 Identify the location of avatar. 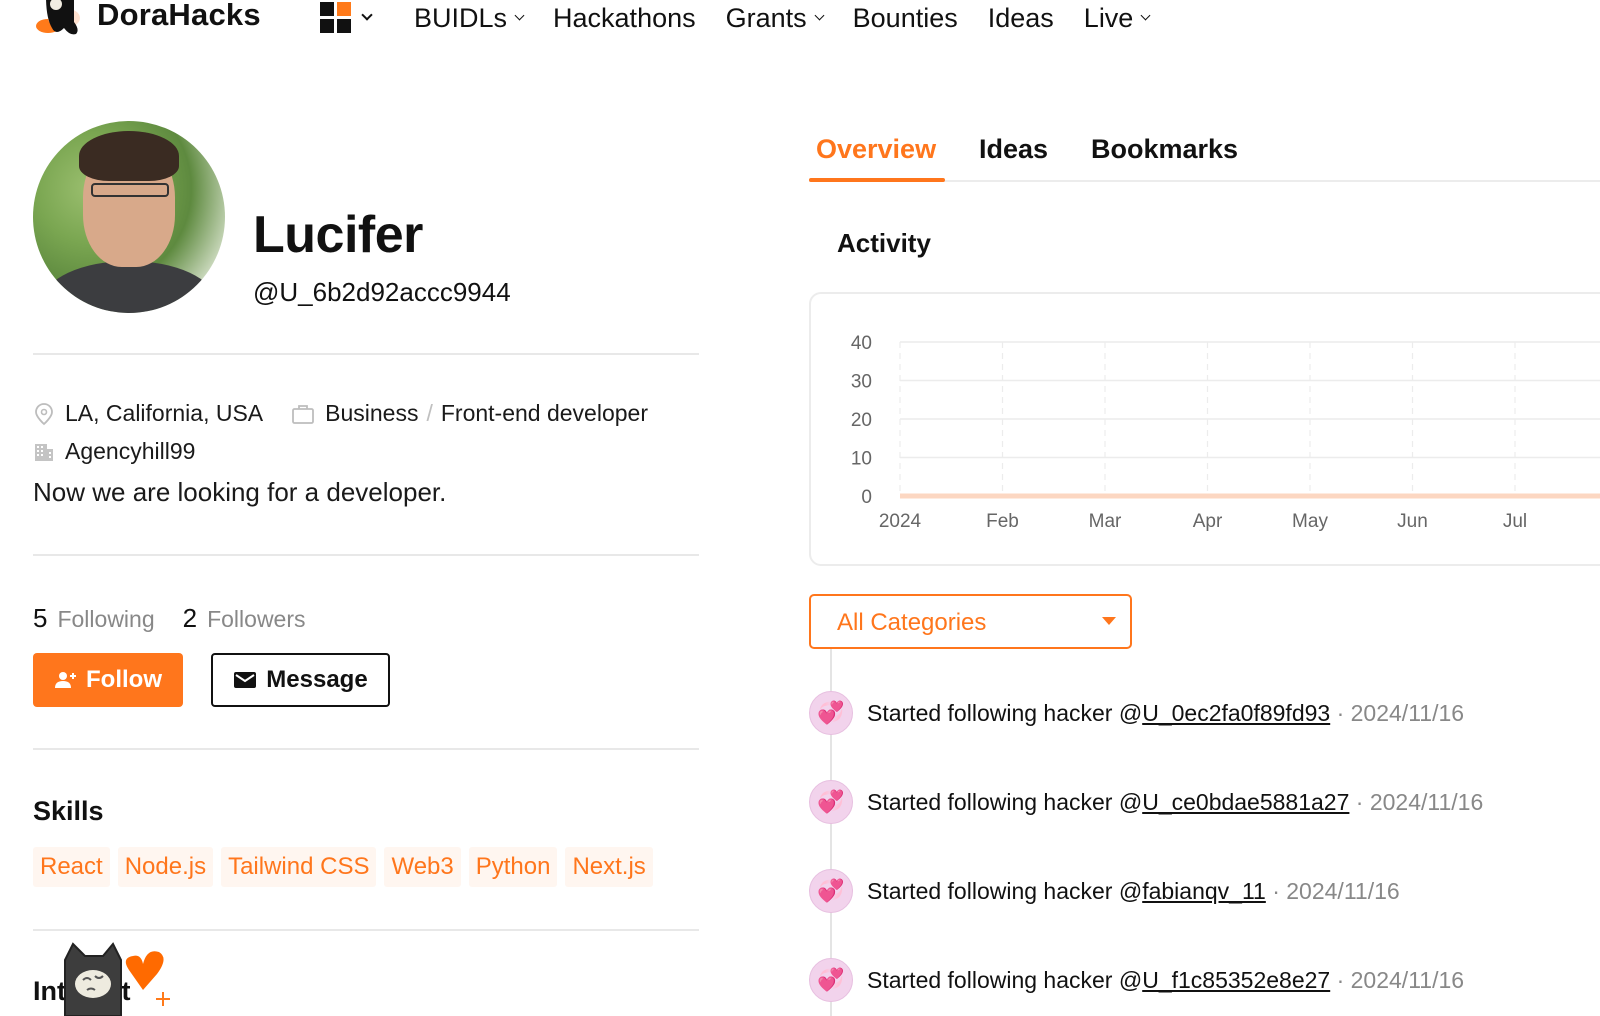
(129, 217).